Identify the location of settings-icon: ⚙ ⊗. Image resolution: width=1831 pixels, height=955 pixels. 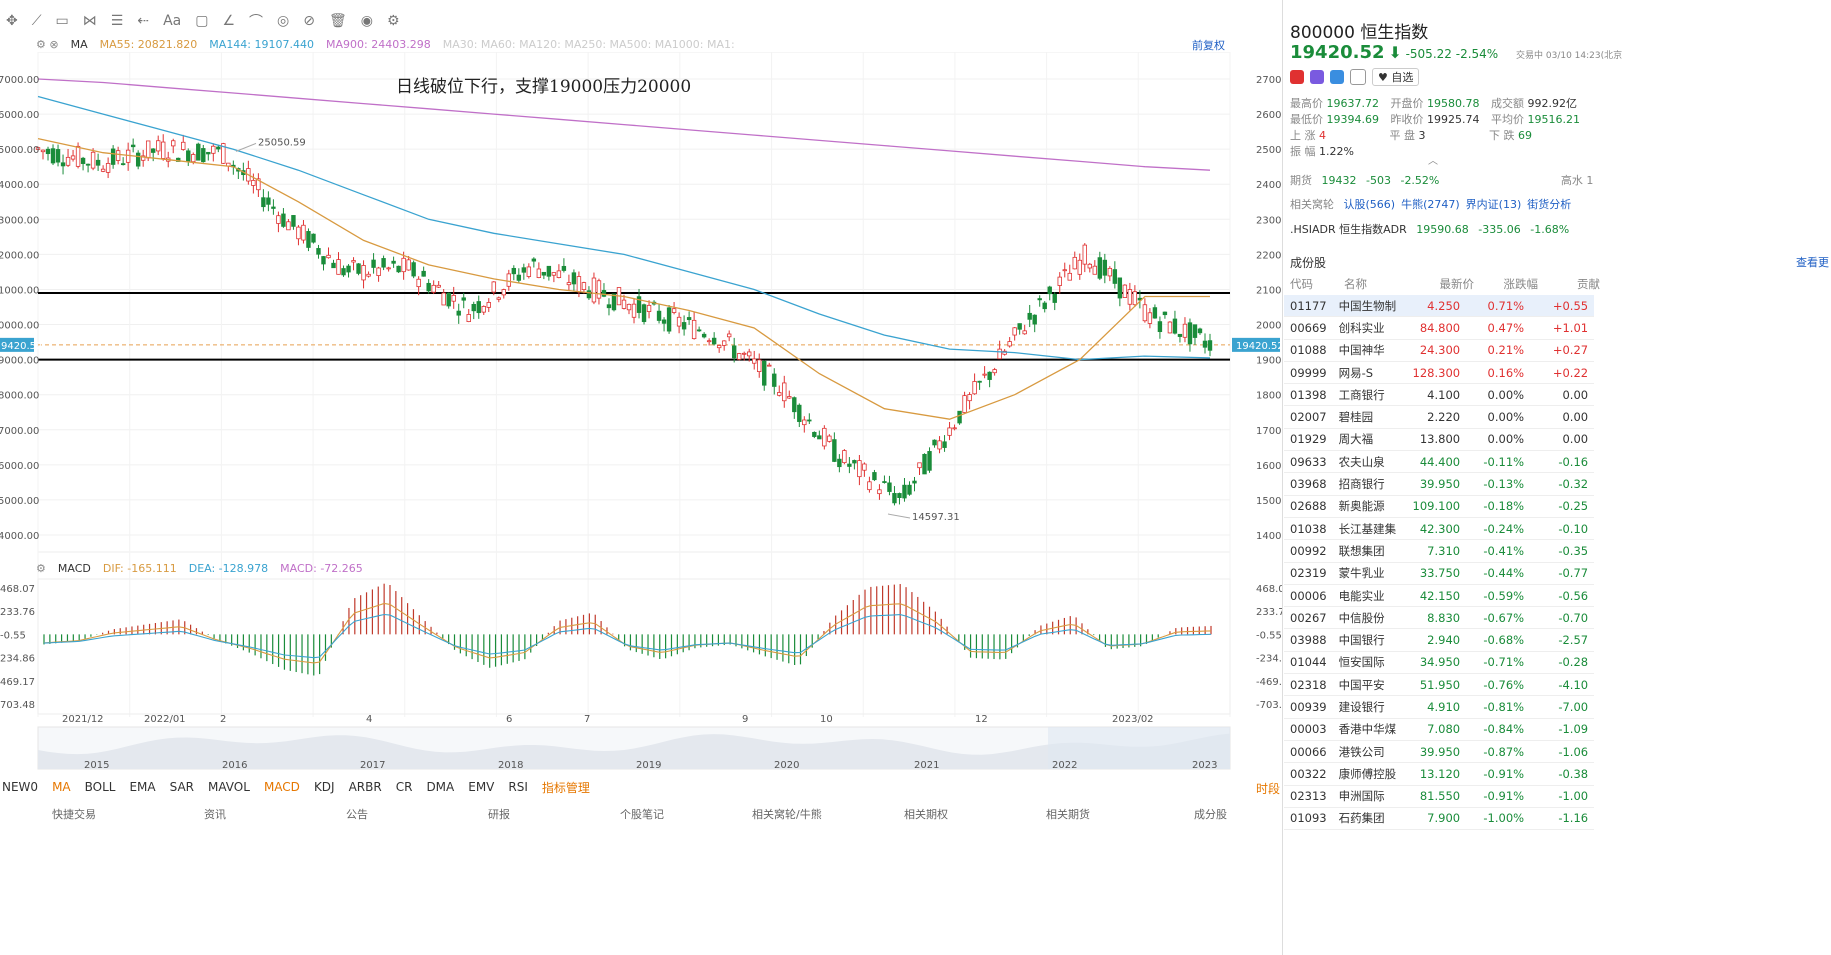
(47, 44).